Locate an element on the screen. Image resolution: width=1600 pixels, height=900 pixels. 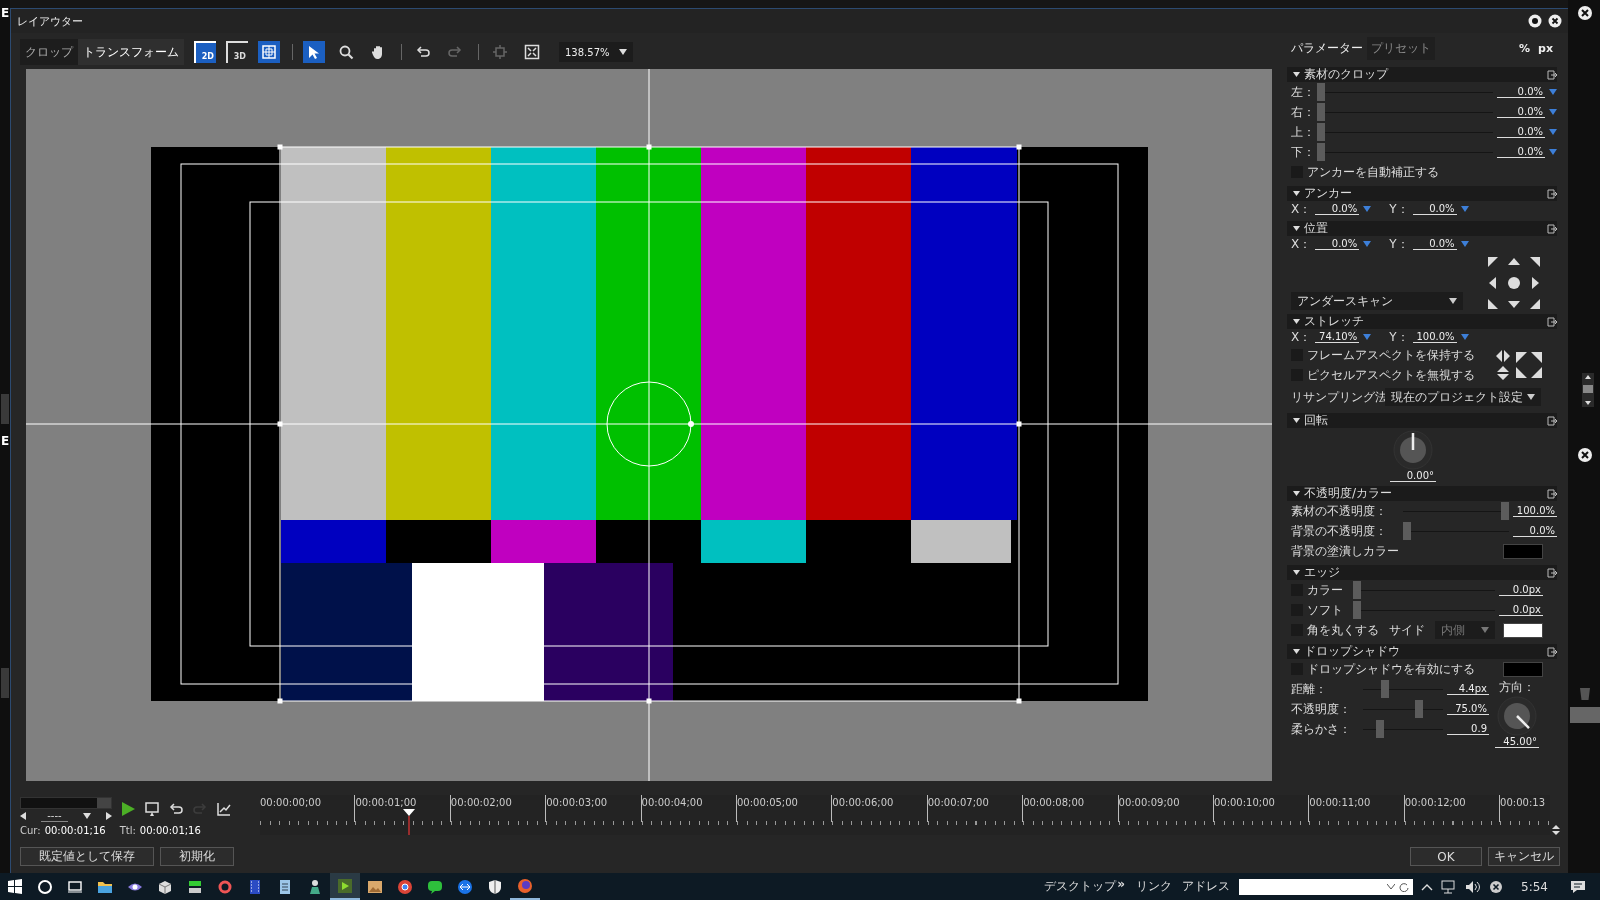
section-header: 不透明度/カラー is located at coordinates (1422, 493).